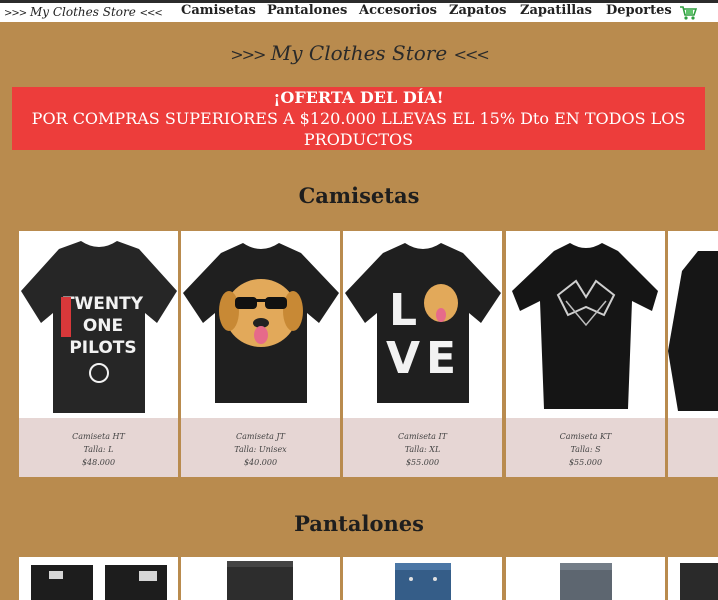  Describe the element at coordinates (218, 12) in the screenshot. I see `nav-link-camisetas: Camisetas` at that location.